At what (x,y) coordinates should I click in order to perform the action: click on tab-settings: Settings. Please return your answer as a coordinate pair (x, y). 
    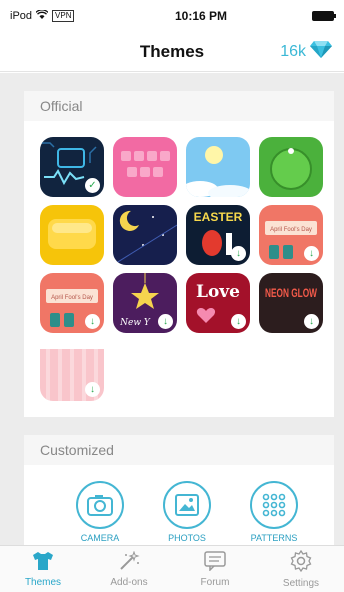
    Looking at the image, I should click on (301, 569).